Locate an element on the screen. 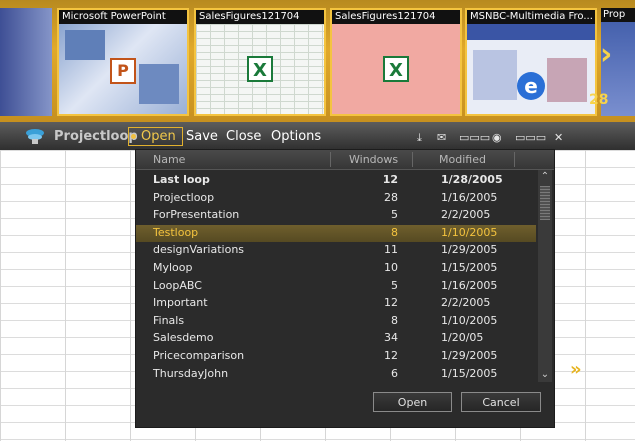 The image size is (635, 441). loop-name: Testloop is located at coordinates (176, 232).